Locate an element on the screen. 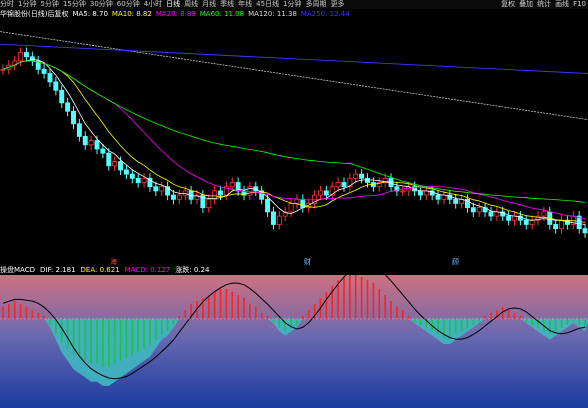  period-tab: 4小时 is located at coordinates (155, 4).